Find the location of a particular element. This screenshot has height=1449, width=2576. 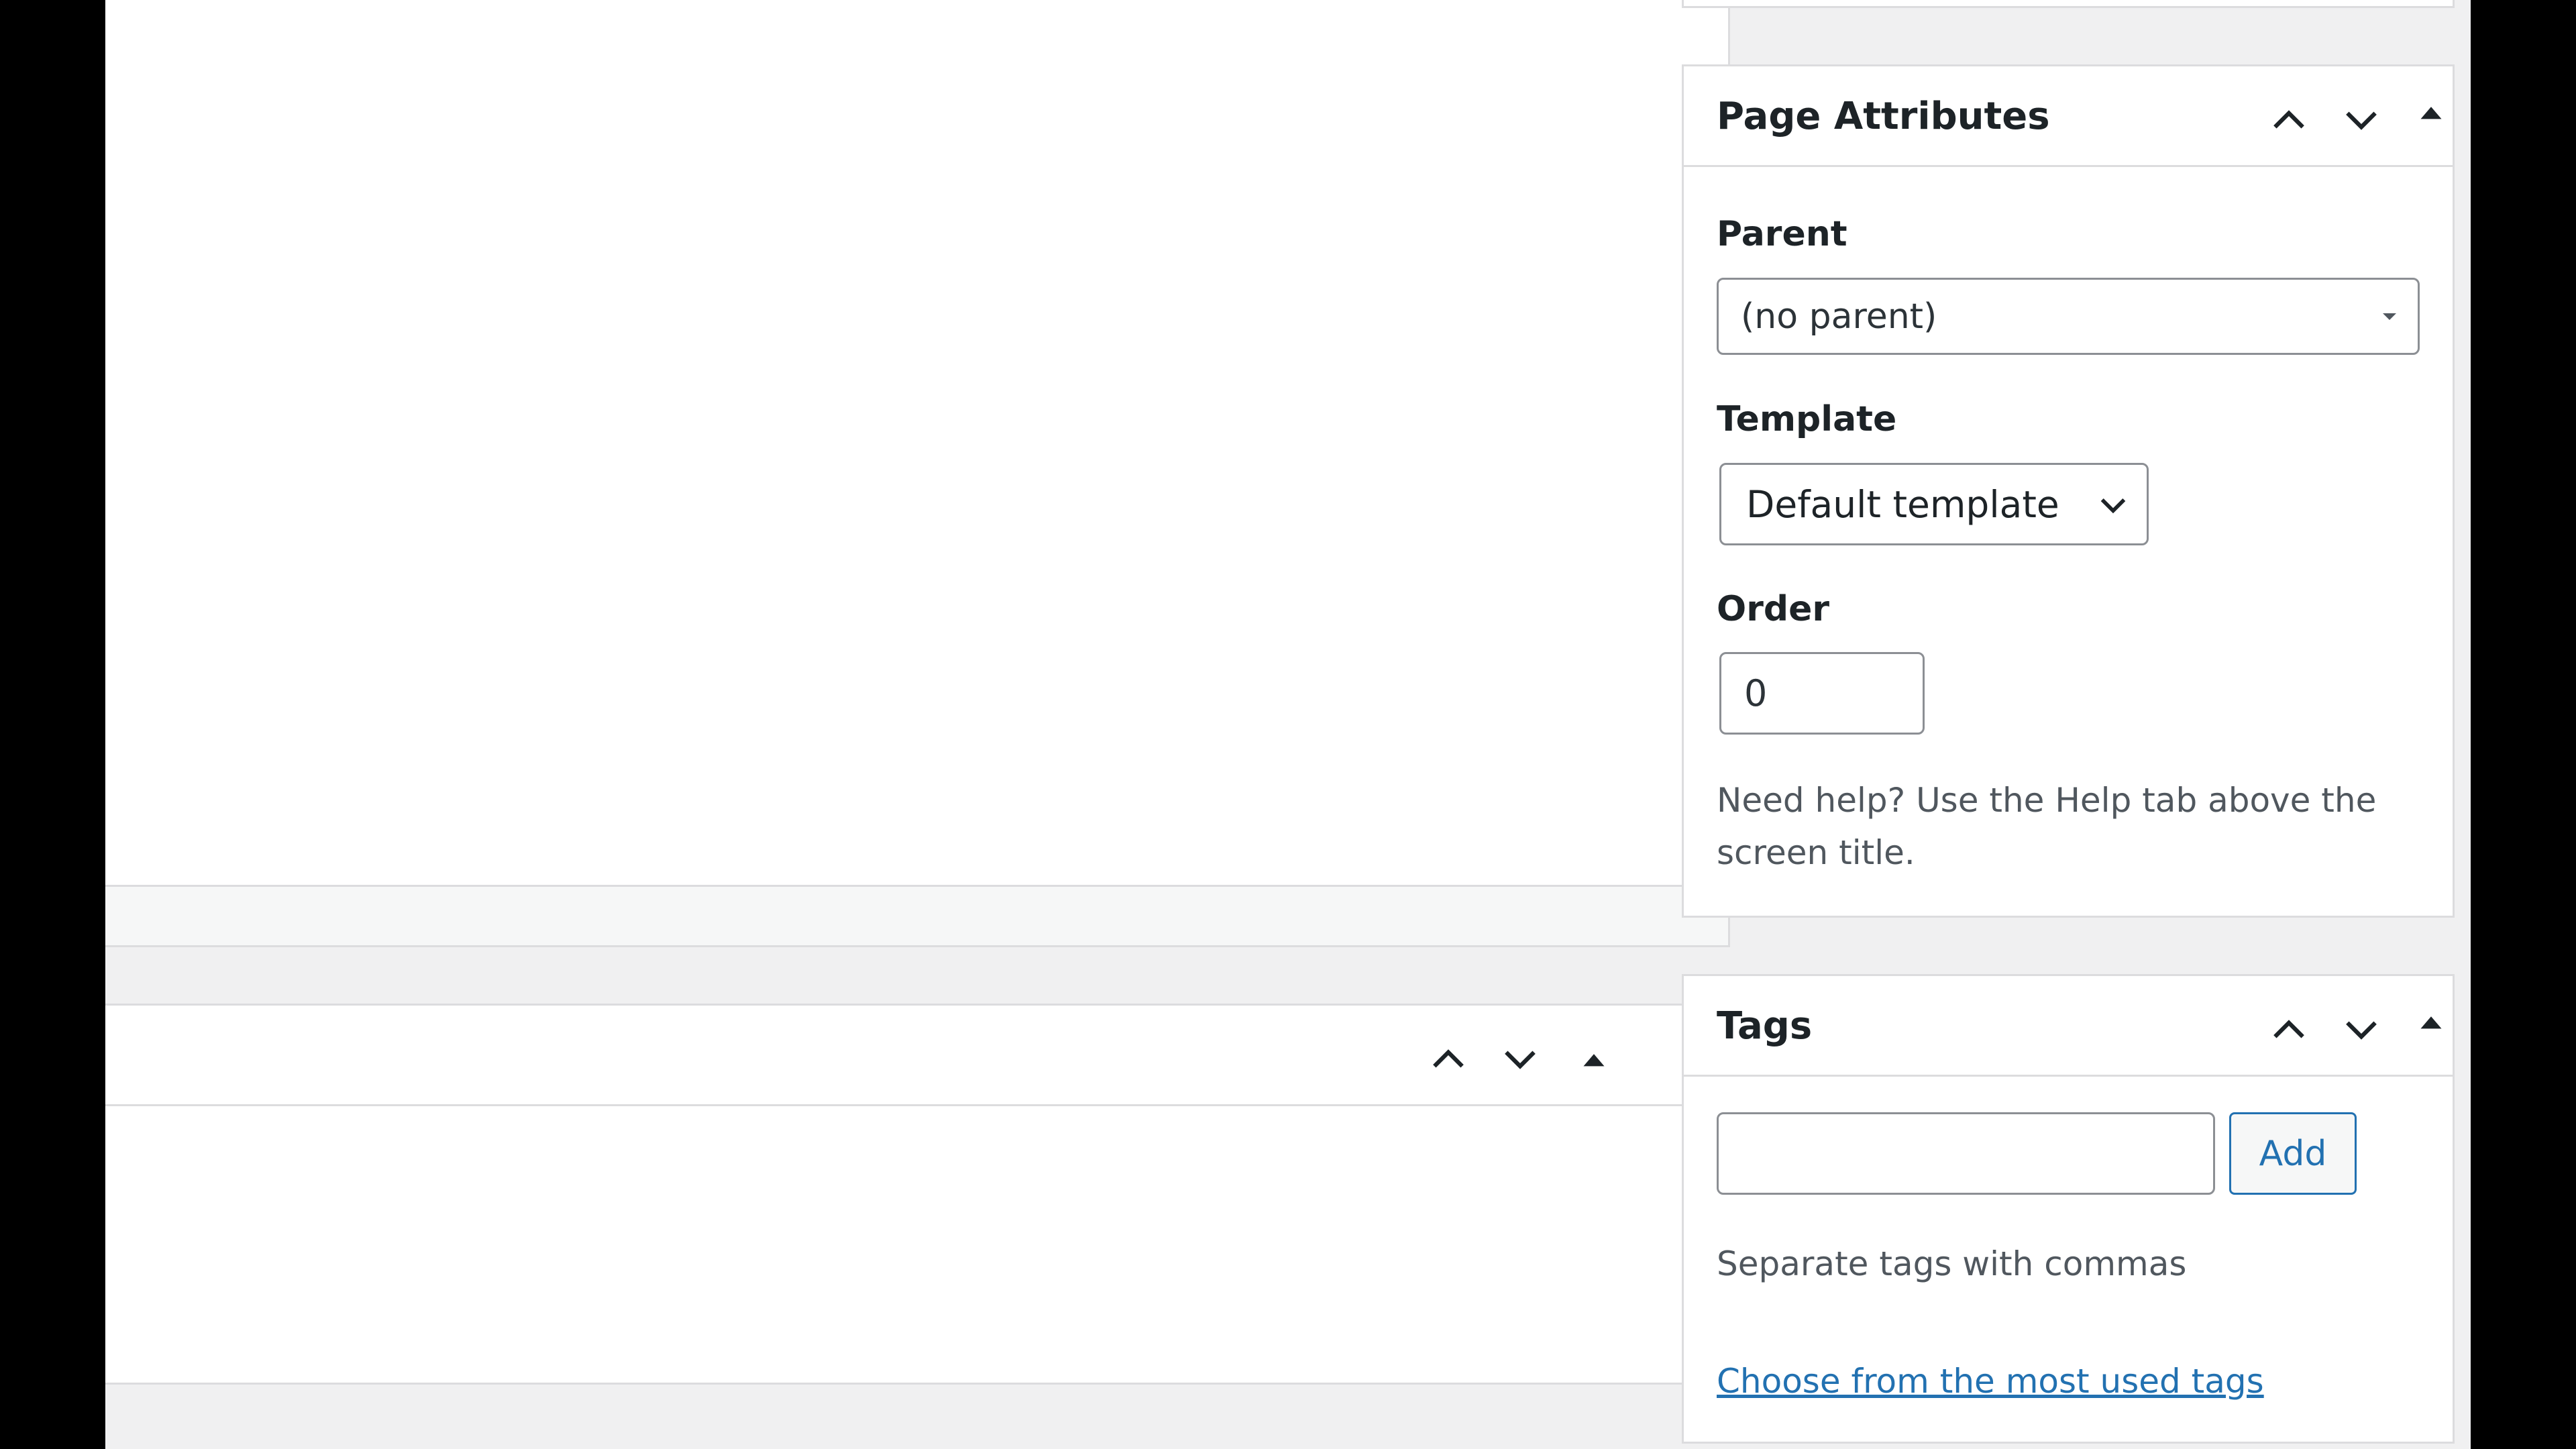

template-label: Template is located at coordinates (1807, 419).